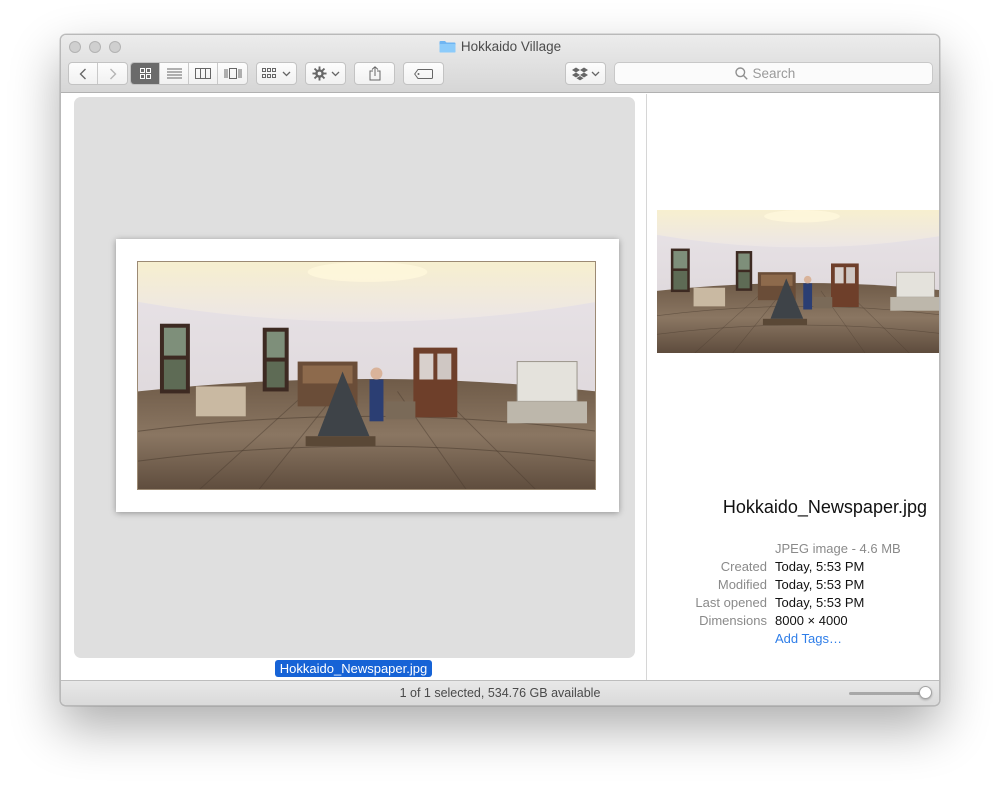 The image size is (1000, 791). I want to click on search-icon, so click(741, 73).